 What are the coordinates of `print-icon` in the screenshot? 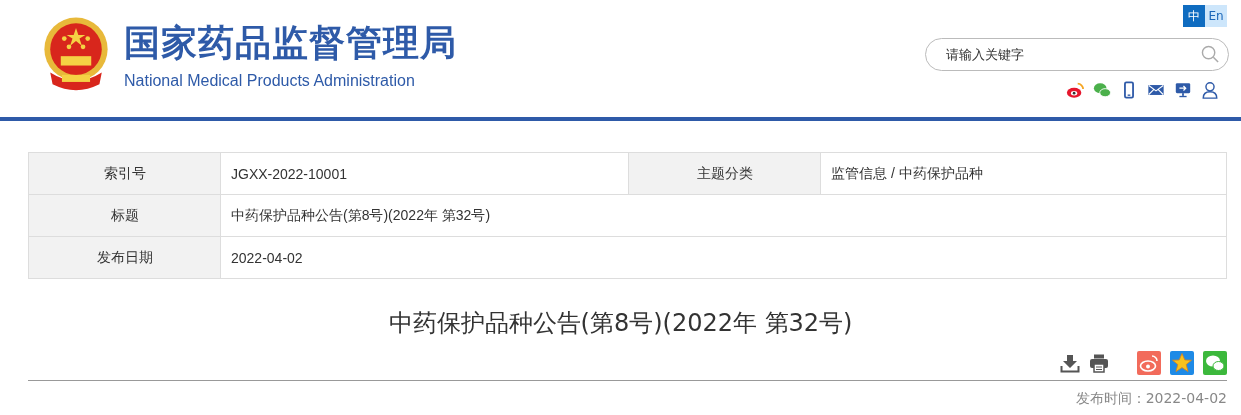 It's located at (1099, 363).